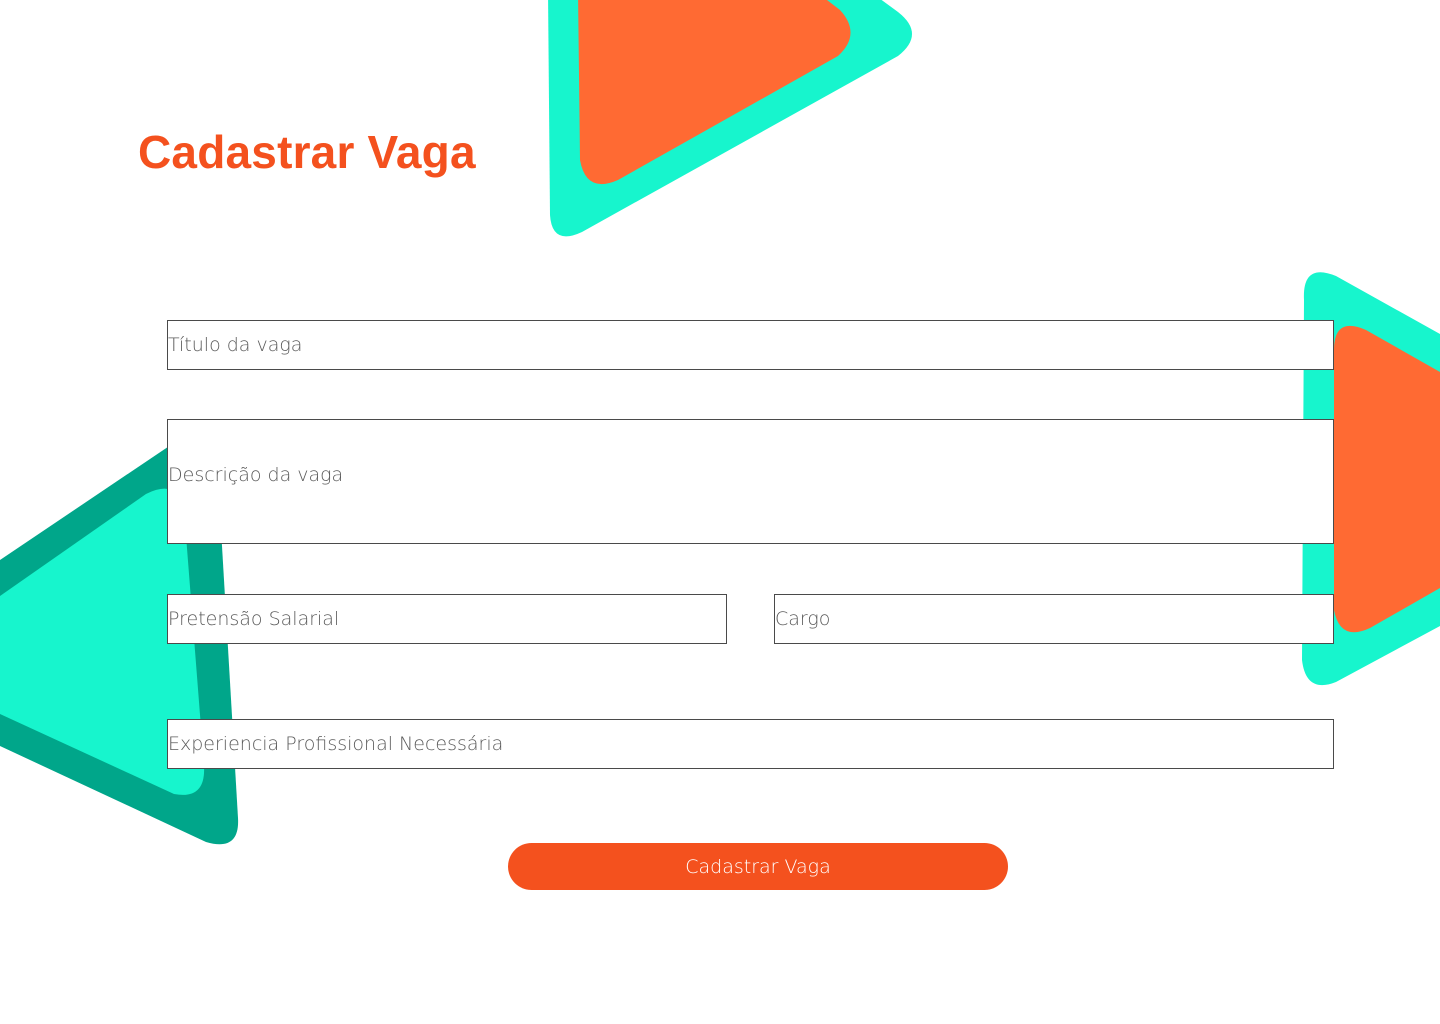  Describe the element at coordinates (758, 866) in the screenshot. I see `submit-job-button: Cadastrar Vaga` at that location.